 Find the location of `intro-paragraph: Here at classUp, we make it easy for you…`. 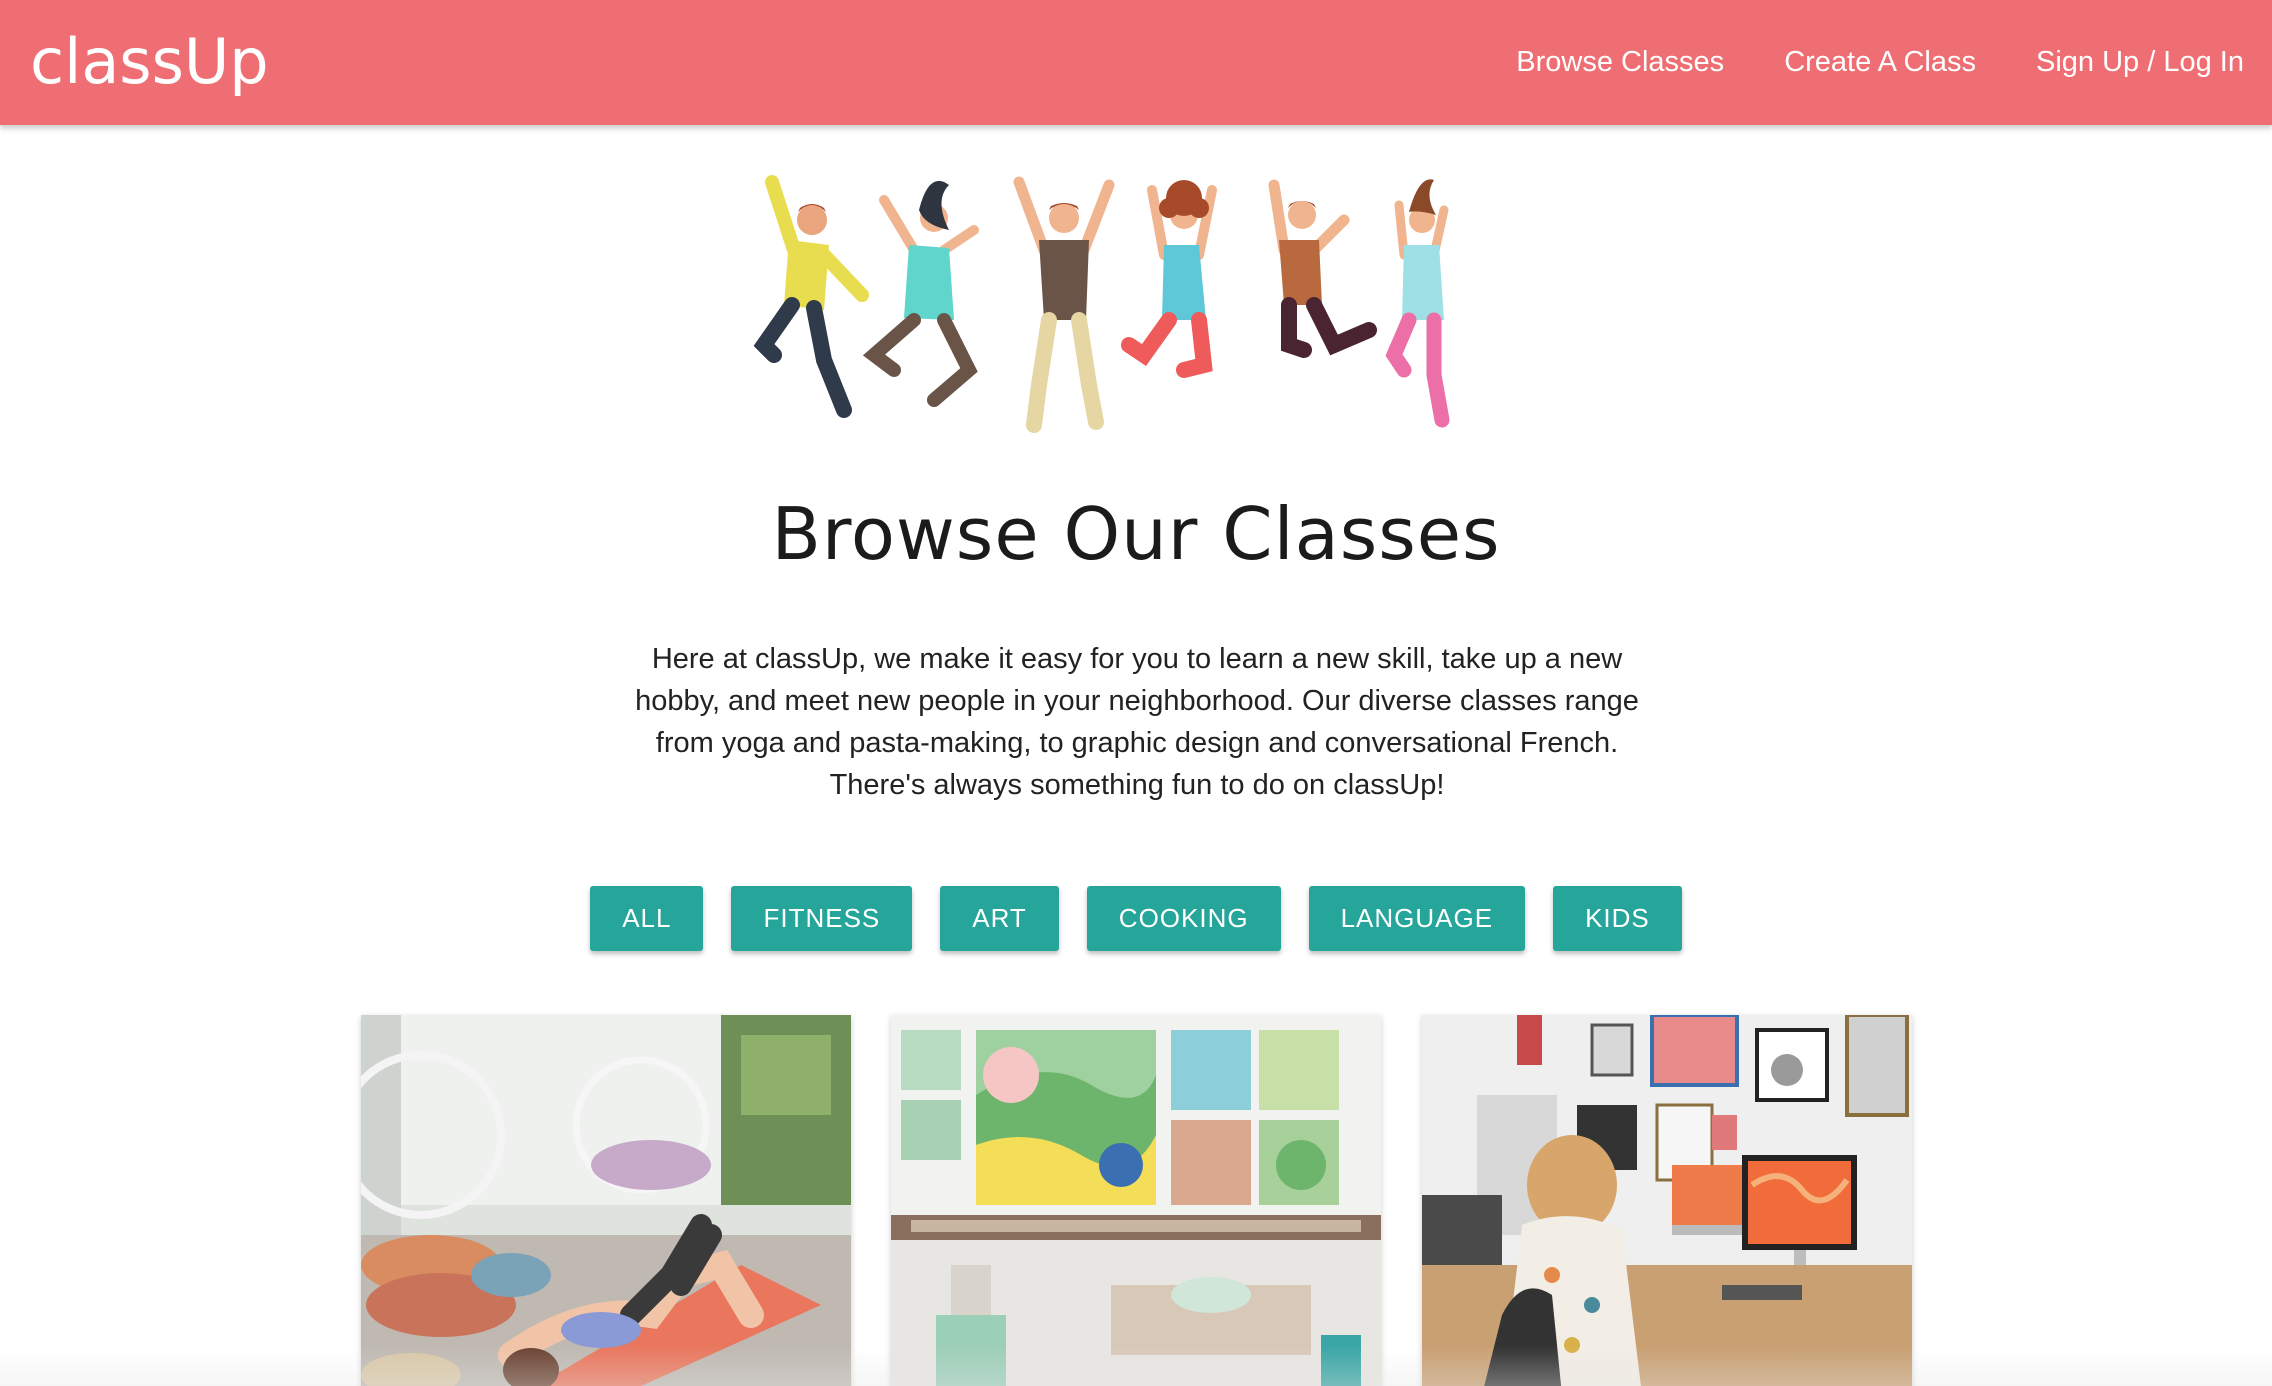

intro-paragraph: Here at classUp, we make it easy for you… is located at coordinates (1137, 722).